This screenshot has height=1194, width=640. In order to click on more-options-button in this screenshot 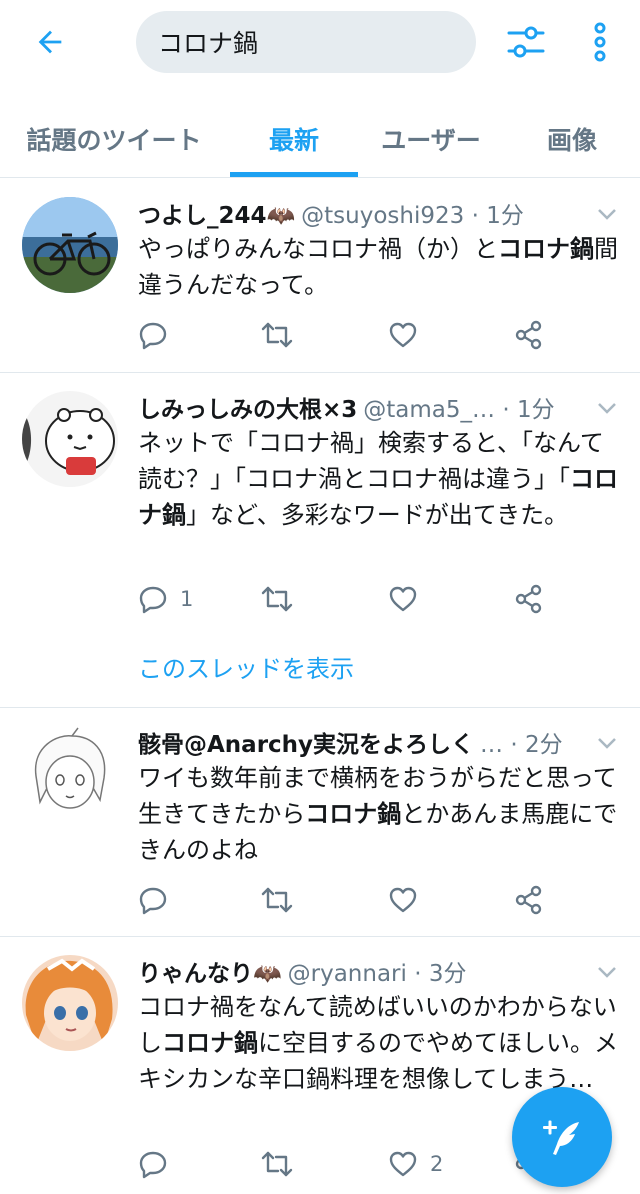, I will do `click(600, 42)`.